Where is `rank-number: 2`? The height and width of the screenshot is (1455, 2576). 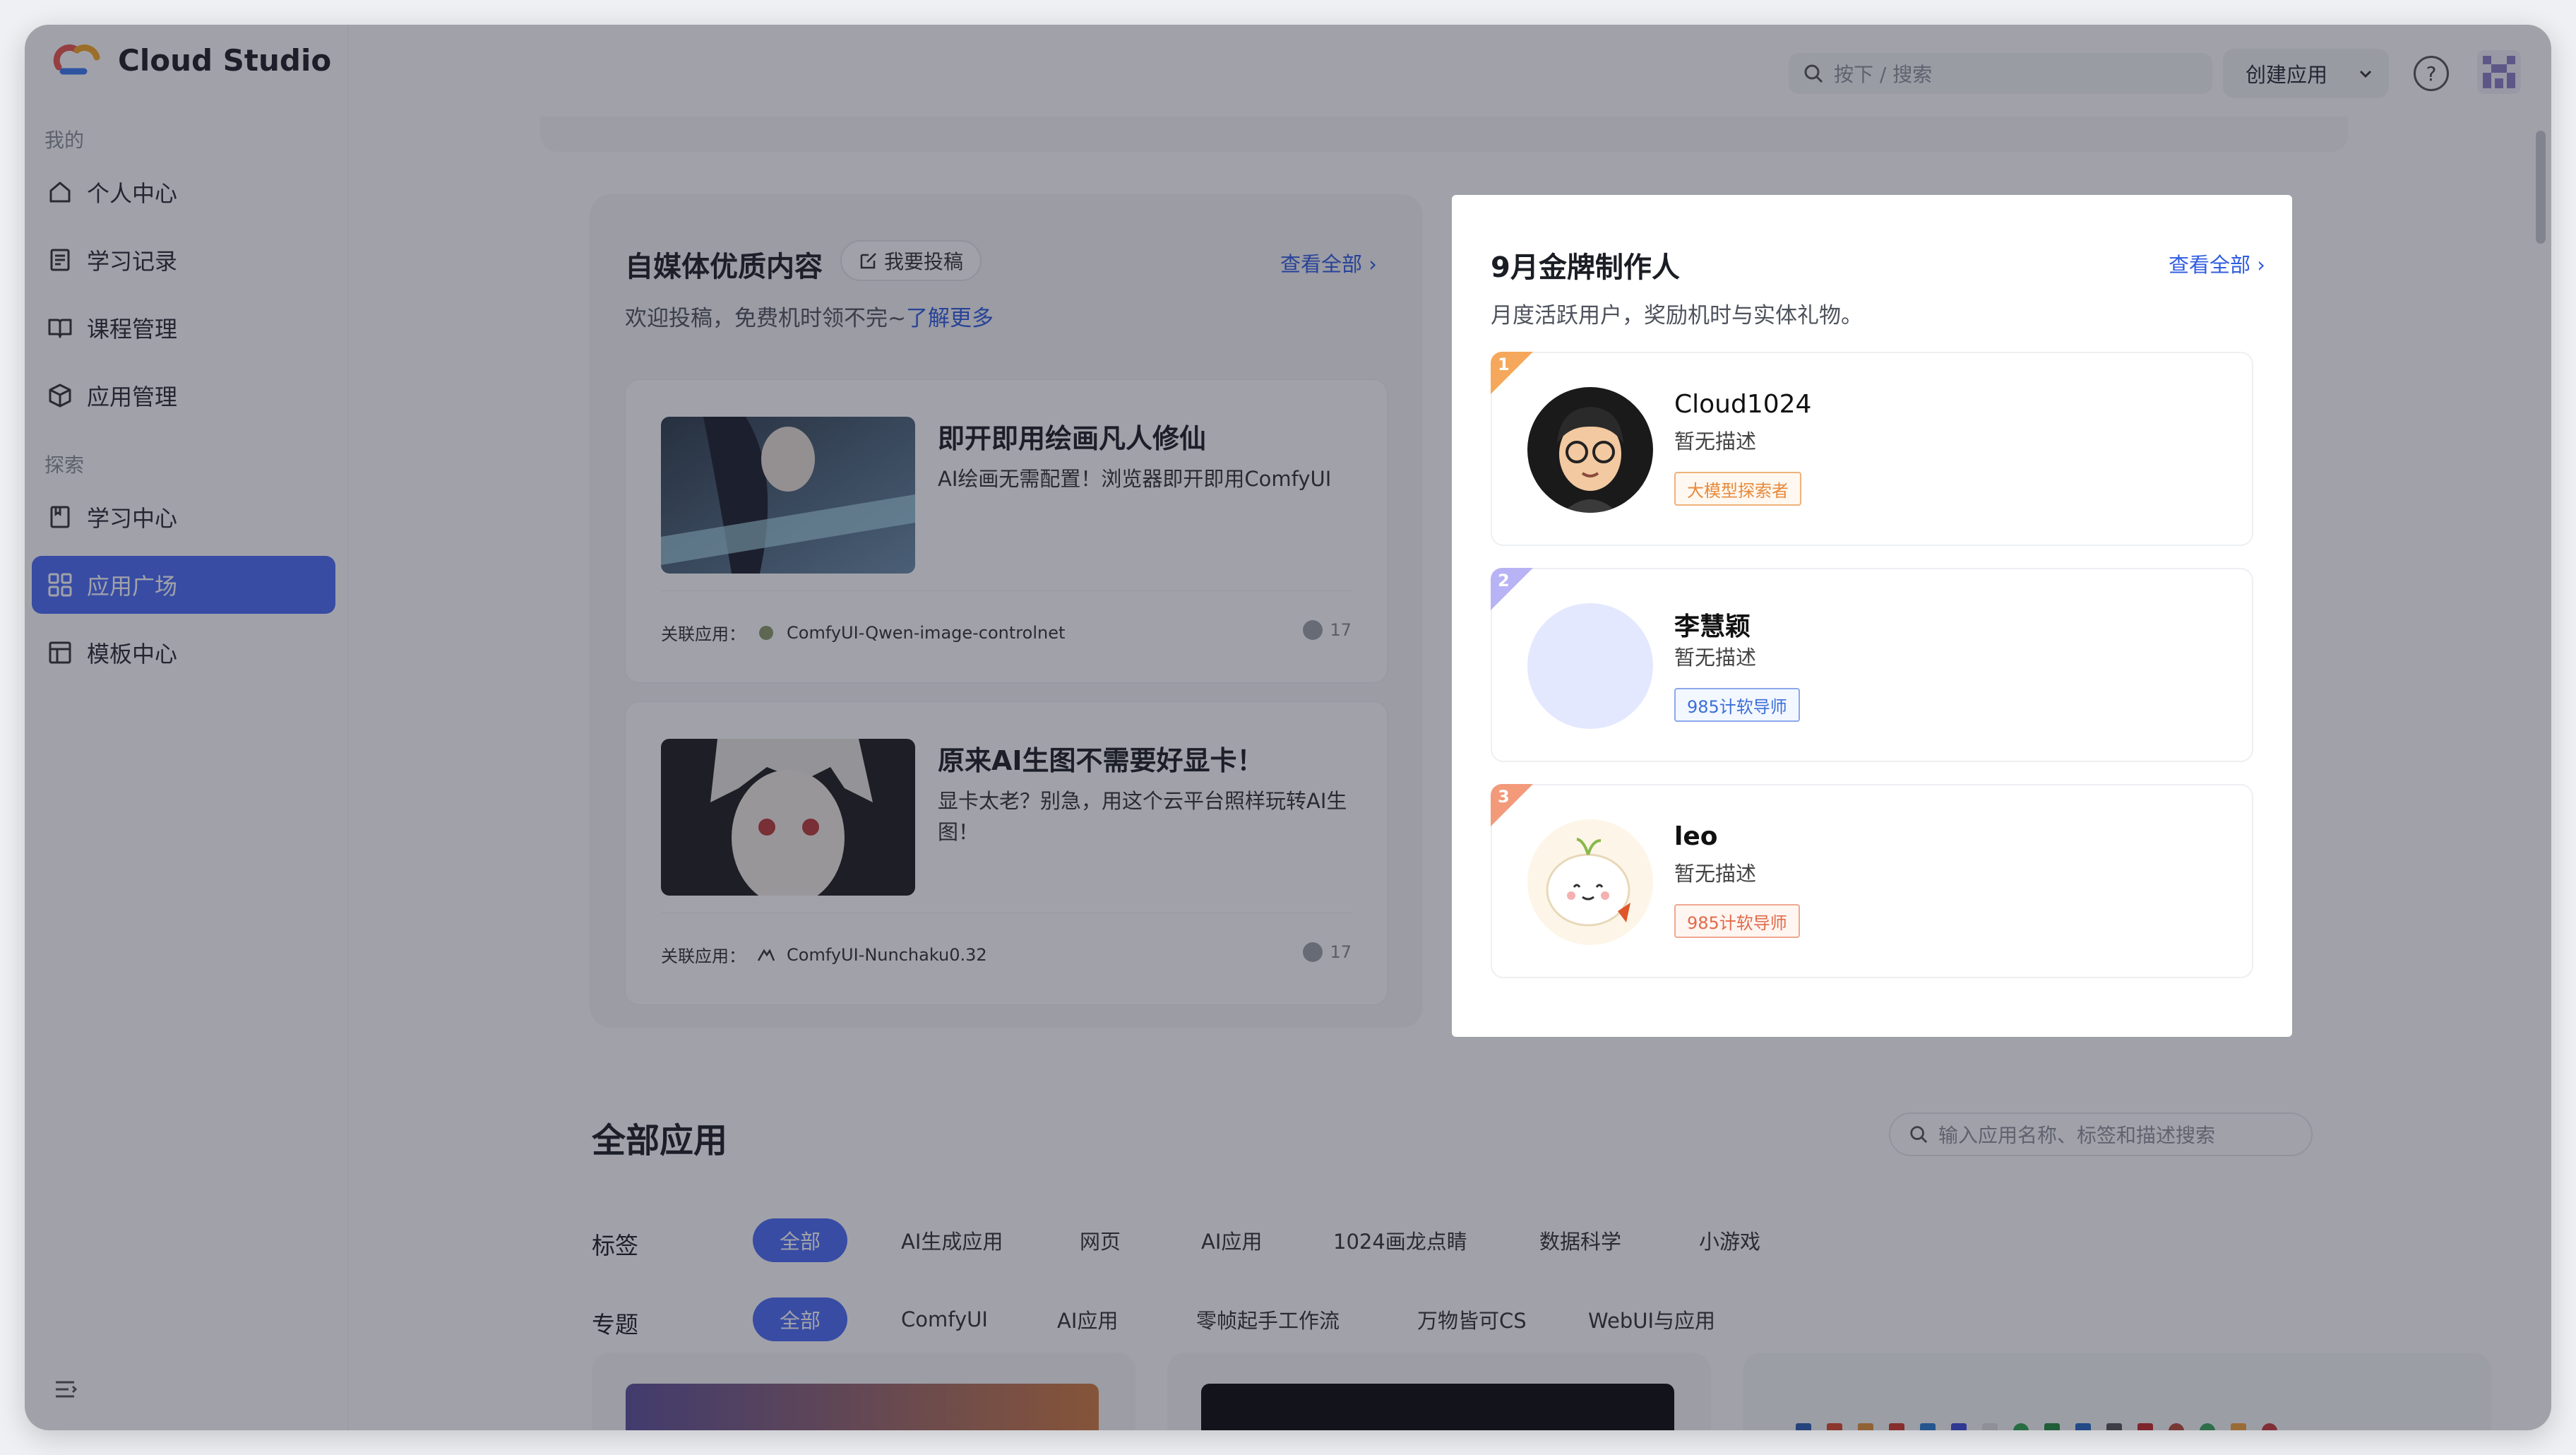
rank-number: 2 is located at coordinates (1504, 581).